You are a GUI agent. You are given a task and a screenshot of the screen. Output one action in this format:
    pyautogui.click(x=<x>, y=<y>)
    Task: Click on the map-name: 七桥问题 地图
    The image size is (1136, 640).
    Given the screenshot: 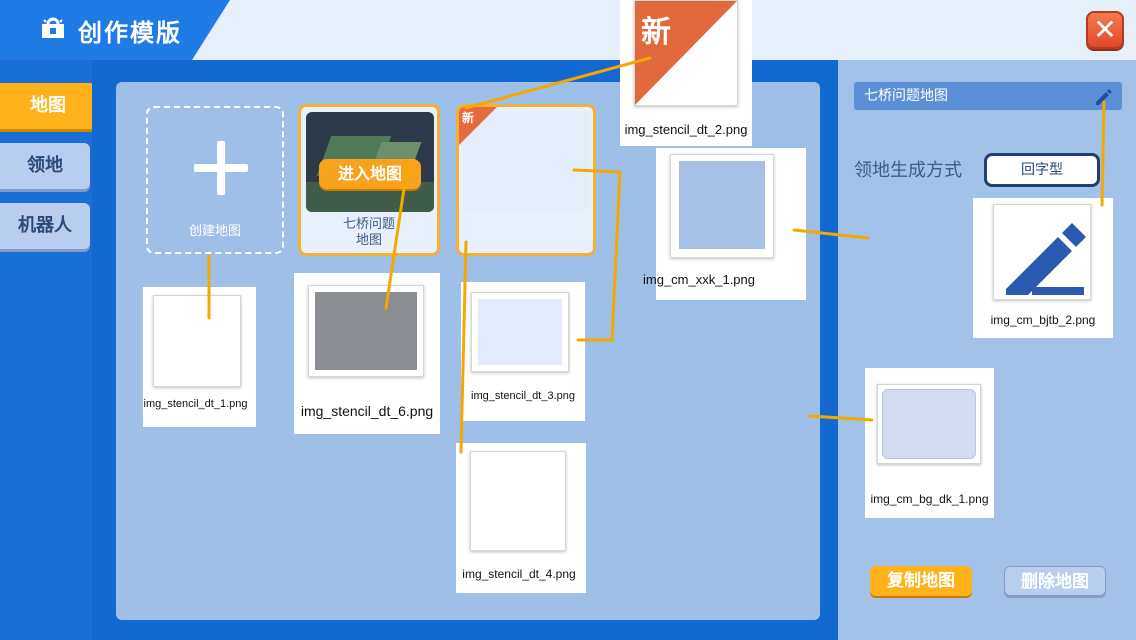 What is the action you would take?
    pyautogui.click(x=369, y=233)
    